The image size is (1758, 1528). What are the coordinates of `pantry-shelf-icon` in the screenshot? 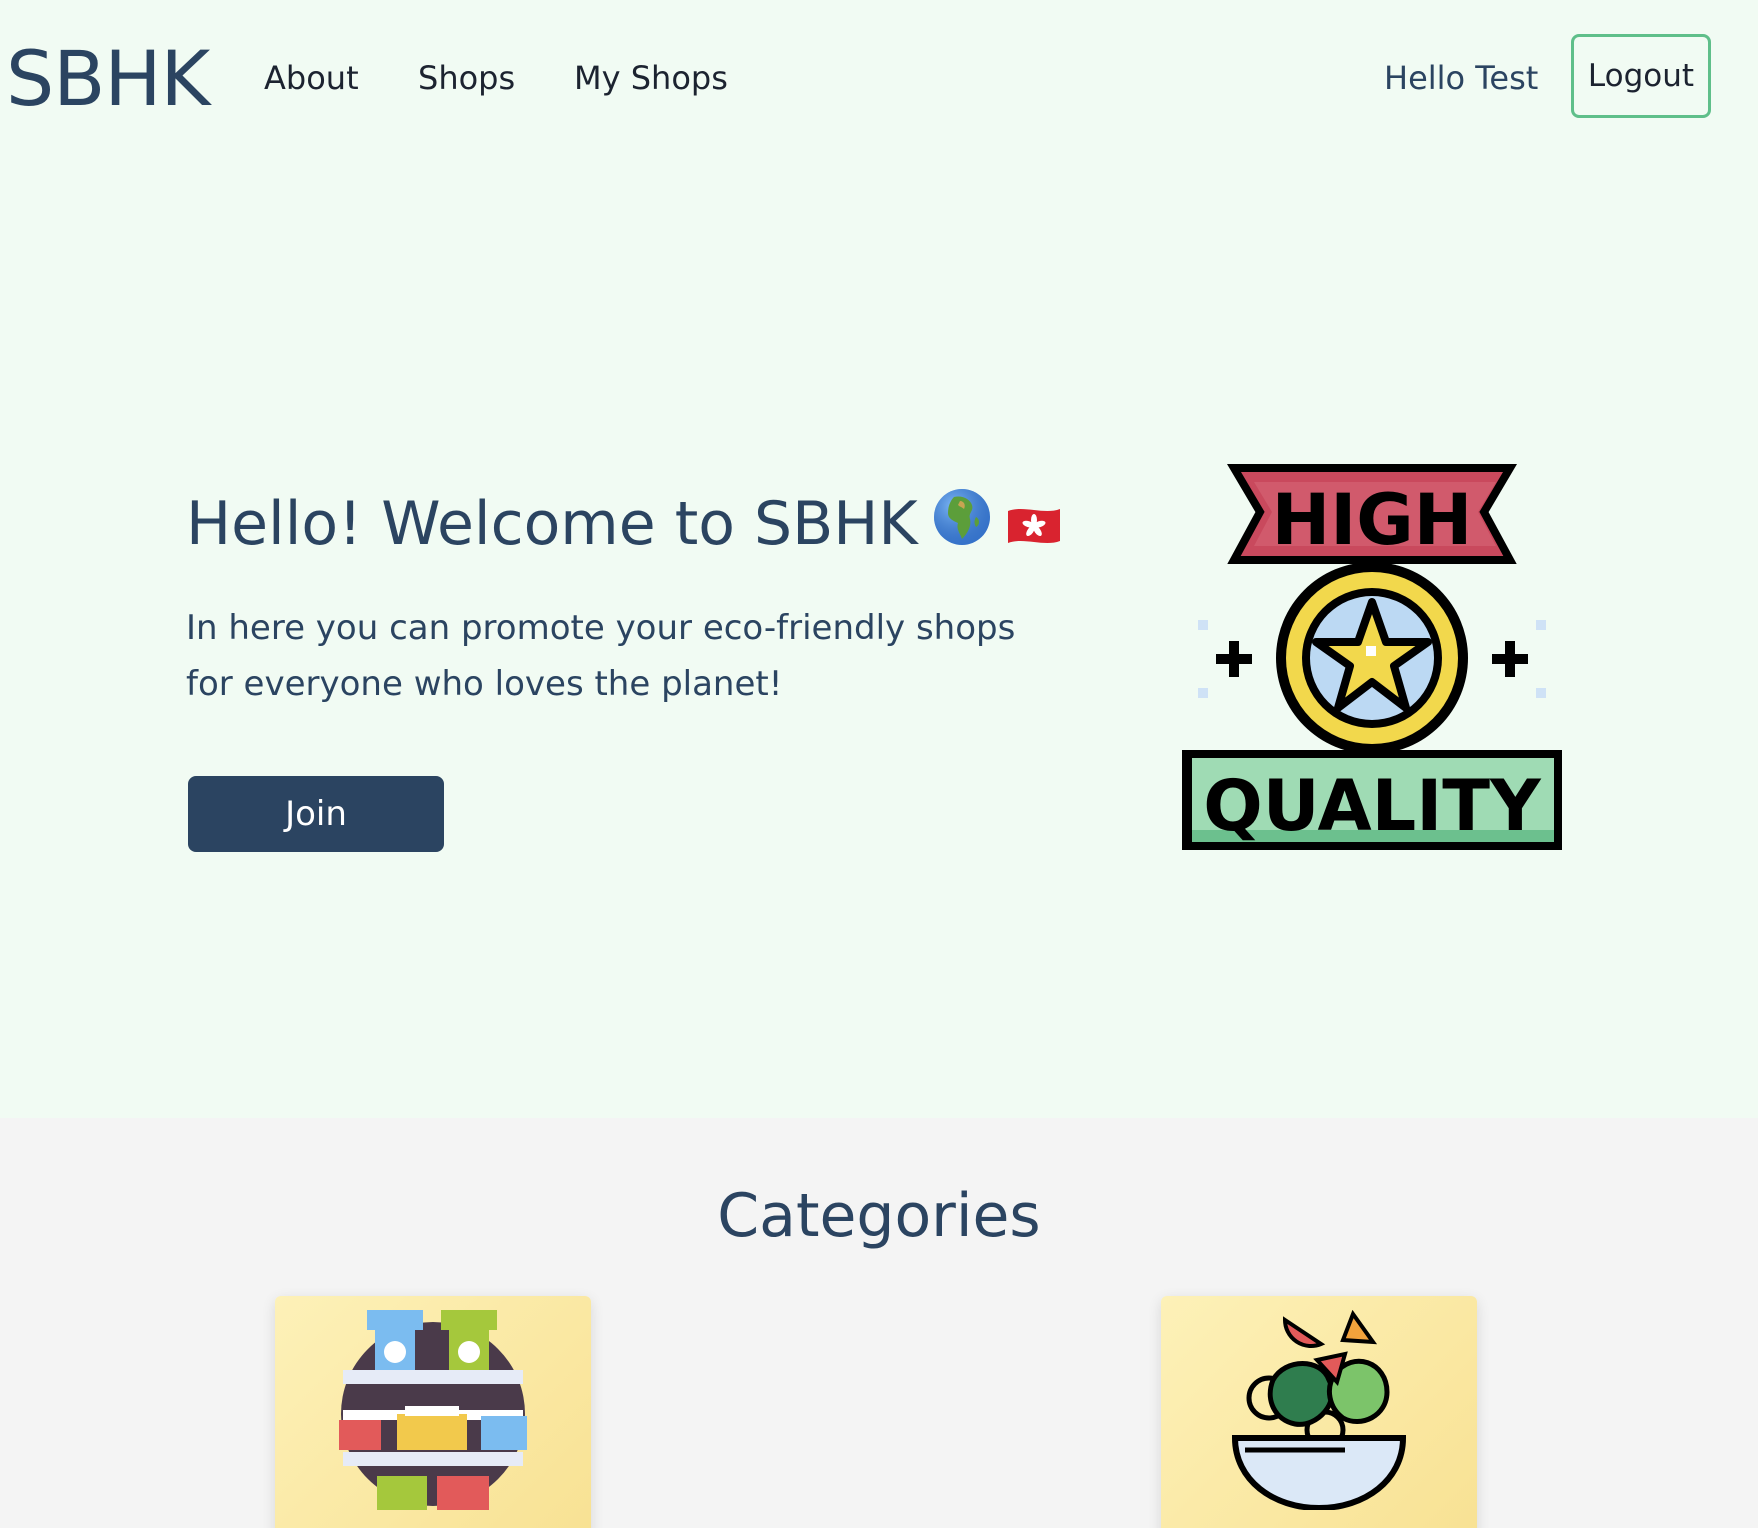 It's located at (433, 1410).